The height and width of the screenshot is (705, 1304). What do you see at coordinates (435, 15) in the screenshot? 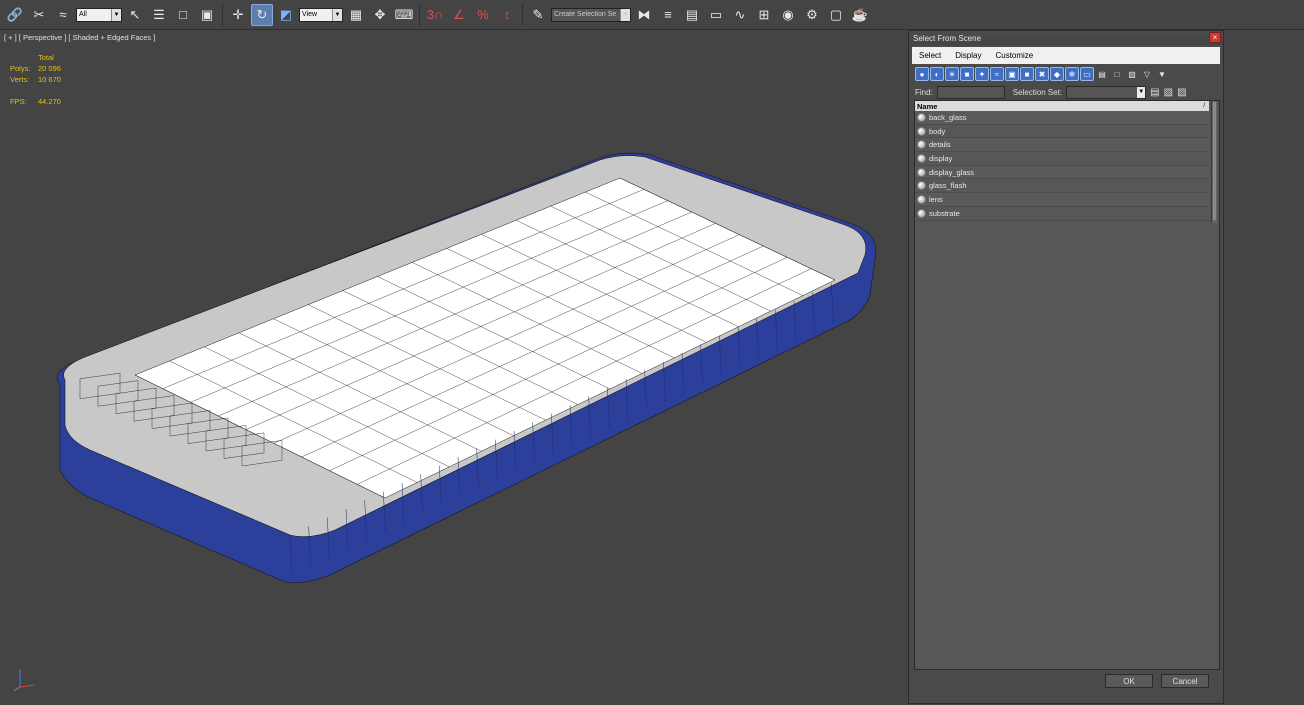
I see `snap-3d-icon: 3∩` at bounding box center [435, 15].